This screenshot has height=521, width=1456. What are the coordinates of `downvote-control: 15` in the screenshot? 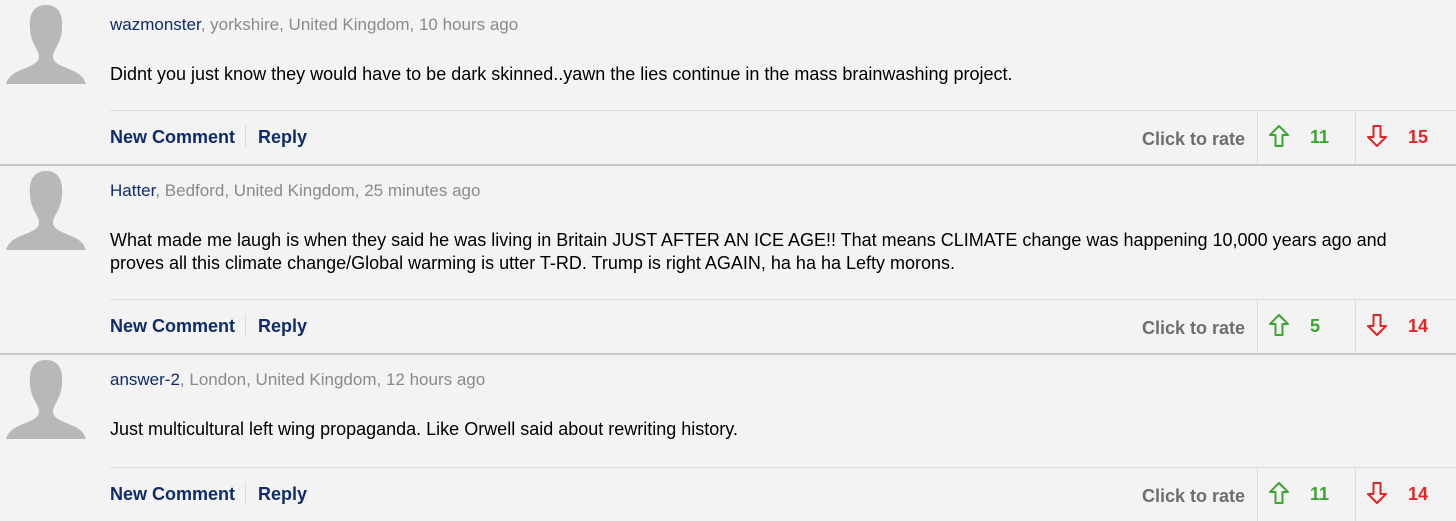 It's located at (1405, 137).